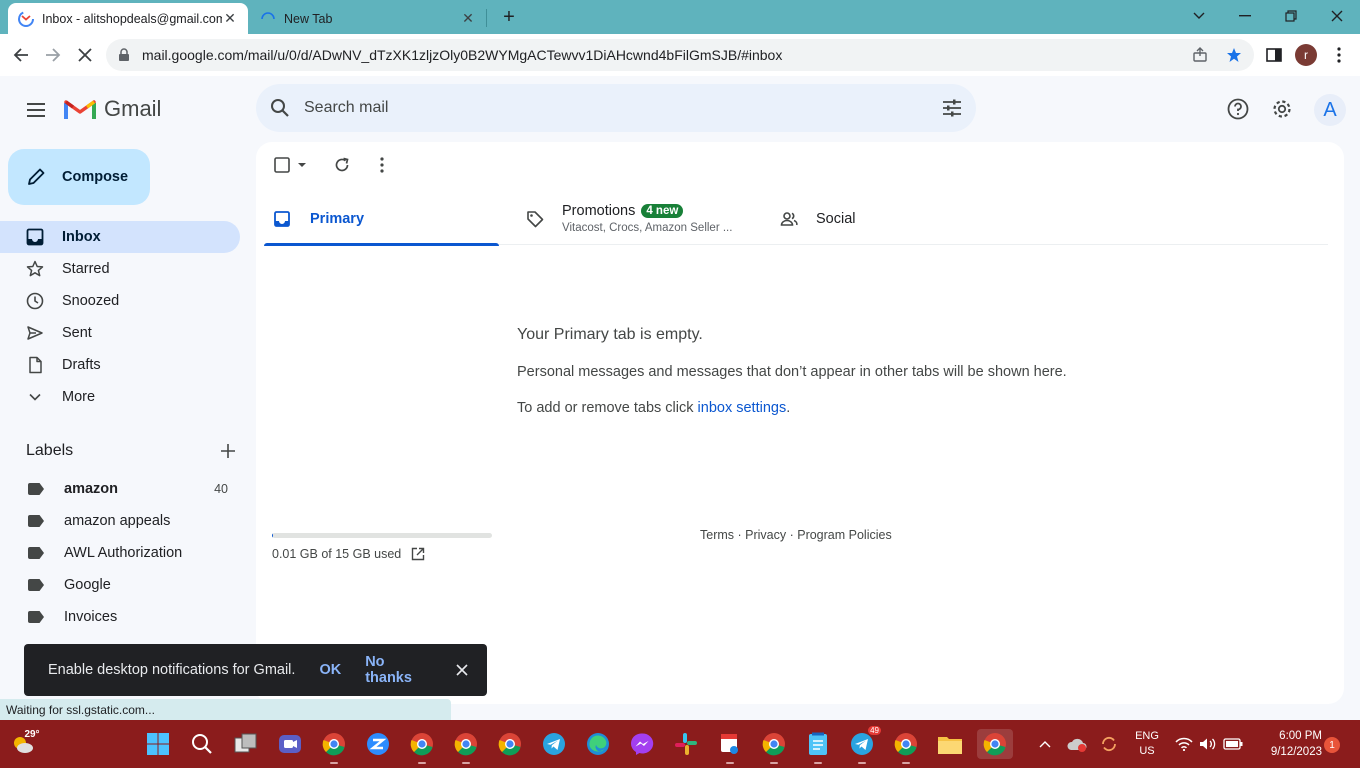 The height and width of the screenshot is (768, 1360). Describe the element at coordinates (1306, 55) in the screenshot. I see `chrome-profile-avatar: r` at that location.